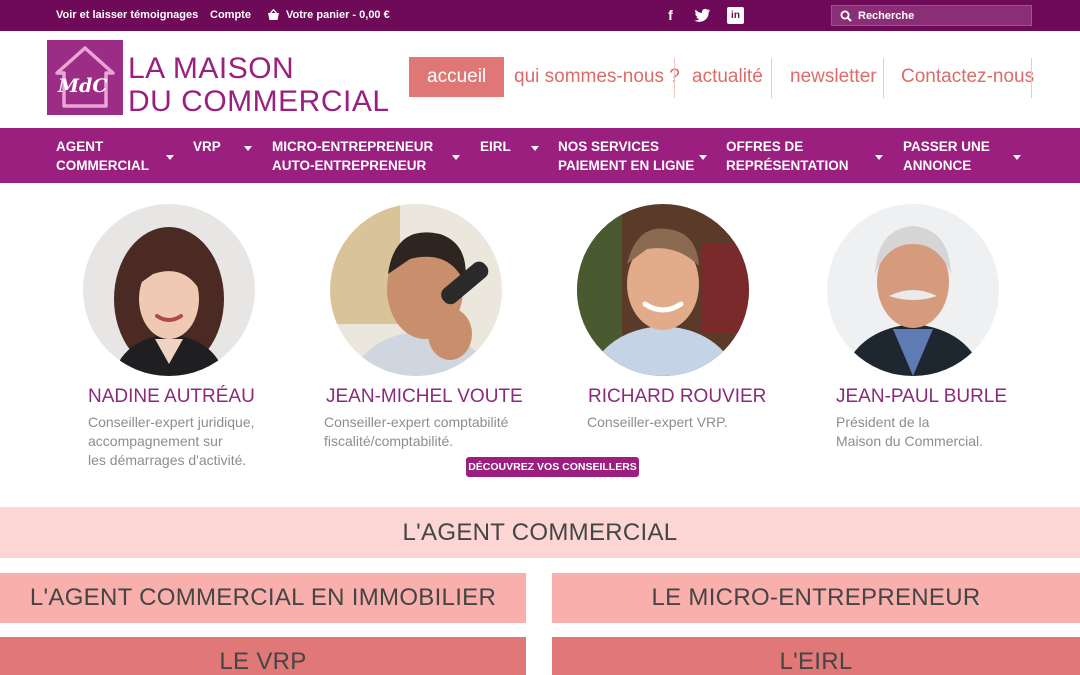  Describe the element at coordinates (765, 146) in the screenshot. I see `menu-label: OFFRES DE` at that location.